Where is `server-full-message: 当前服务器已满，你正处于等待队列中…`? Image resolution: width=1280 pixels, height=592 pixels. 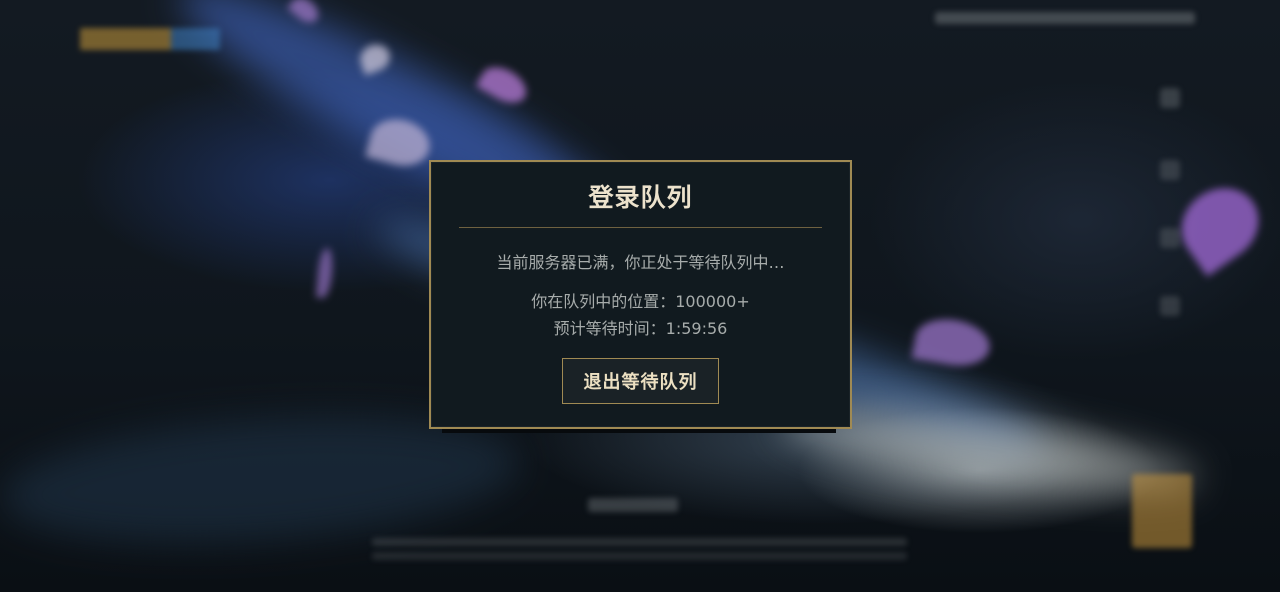 server-full-message: 当前服务器已满，你正处于等待队列中… is located at coordinates (640, 262).